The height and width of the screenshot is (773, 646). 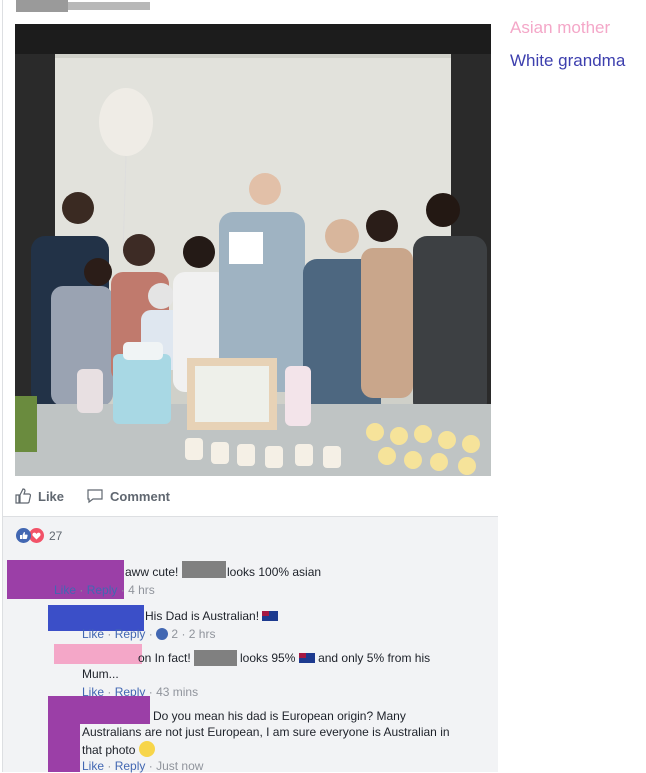 What do you see at coordinates (202, 634) in the screenshot?
I see `comment-2-time: 2 hrs` at bounding box center [202, 634].